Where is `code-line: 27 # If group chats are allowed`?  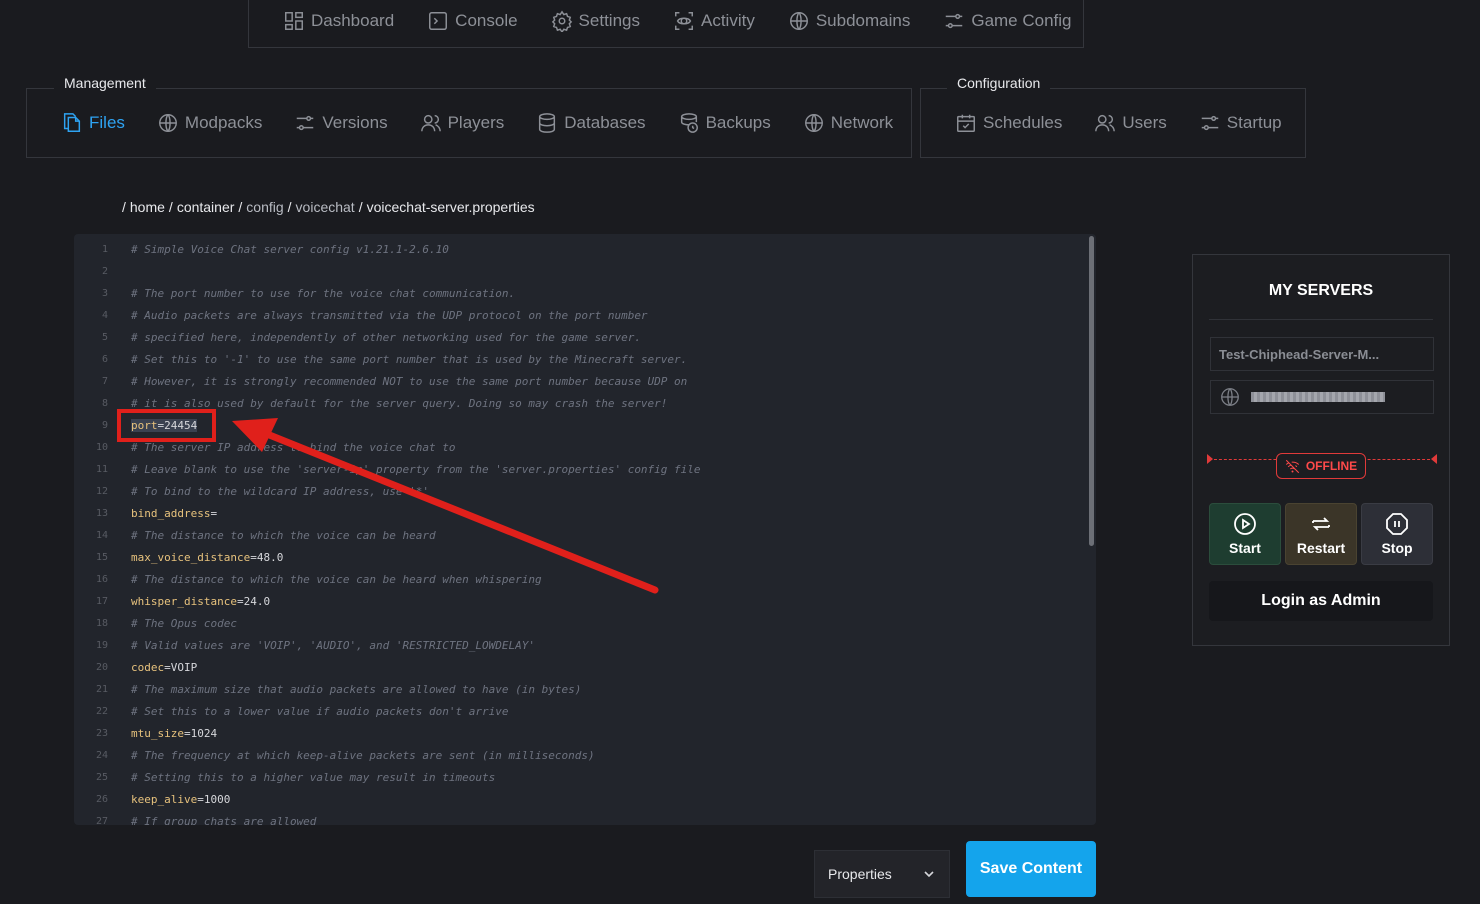
code-line: 27 # If group chats are allowed is located at coordinates (585, 818).